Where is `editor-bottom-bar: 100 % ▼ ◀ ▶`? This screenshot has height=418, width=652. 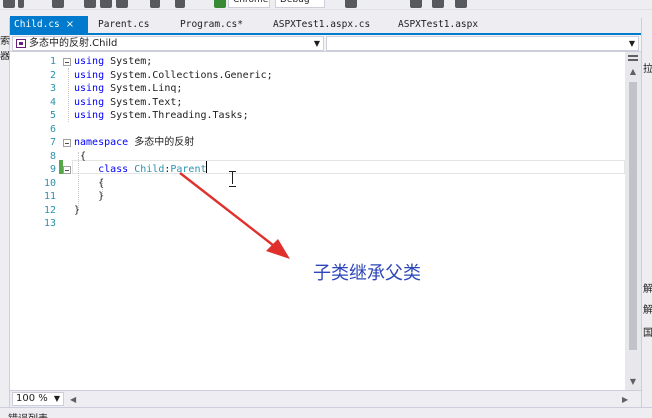 editor-bottom-bar: 100 % ▼ ◀ ▶ is located at coordinates (325, 398).